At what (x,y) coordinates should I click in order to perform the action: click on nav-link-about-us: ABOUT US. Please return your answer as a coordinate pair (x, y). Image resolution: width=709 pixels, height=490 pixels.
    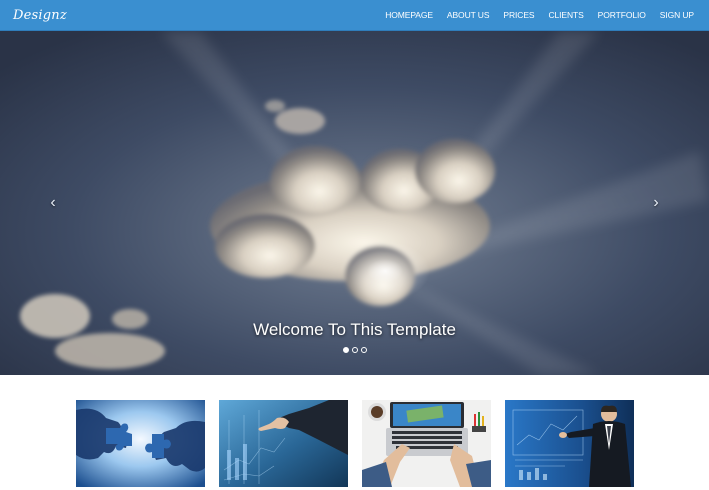
    Looking at the image, I should click on (468, 15).